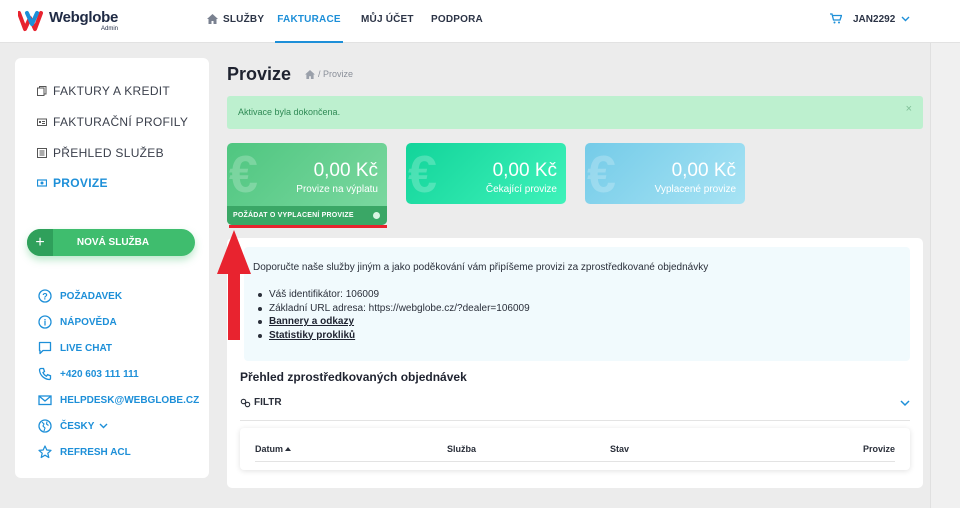  What do you see at coordinates (337, 189) in the screenshot?
I see `card-label: Provize na výplatu` at bounding box center [337, 189].